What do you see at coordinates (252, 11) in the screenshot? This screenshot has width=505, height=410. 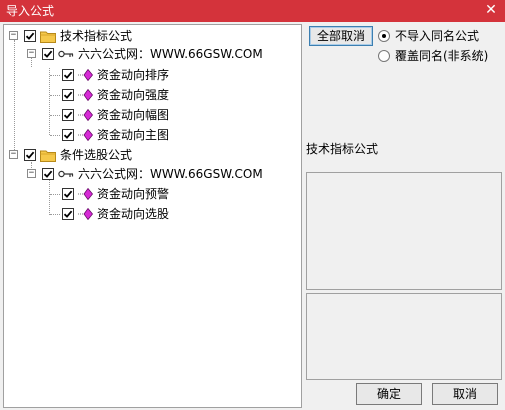 I see `title-bar: 导入公式 ✕` at bounding box center [252, 11].